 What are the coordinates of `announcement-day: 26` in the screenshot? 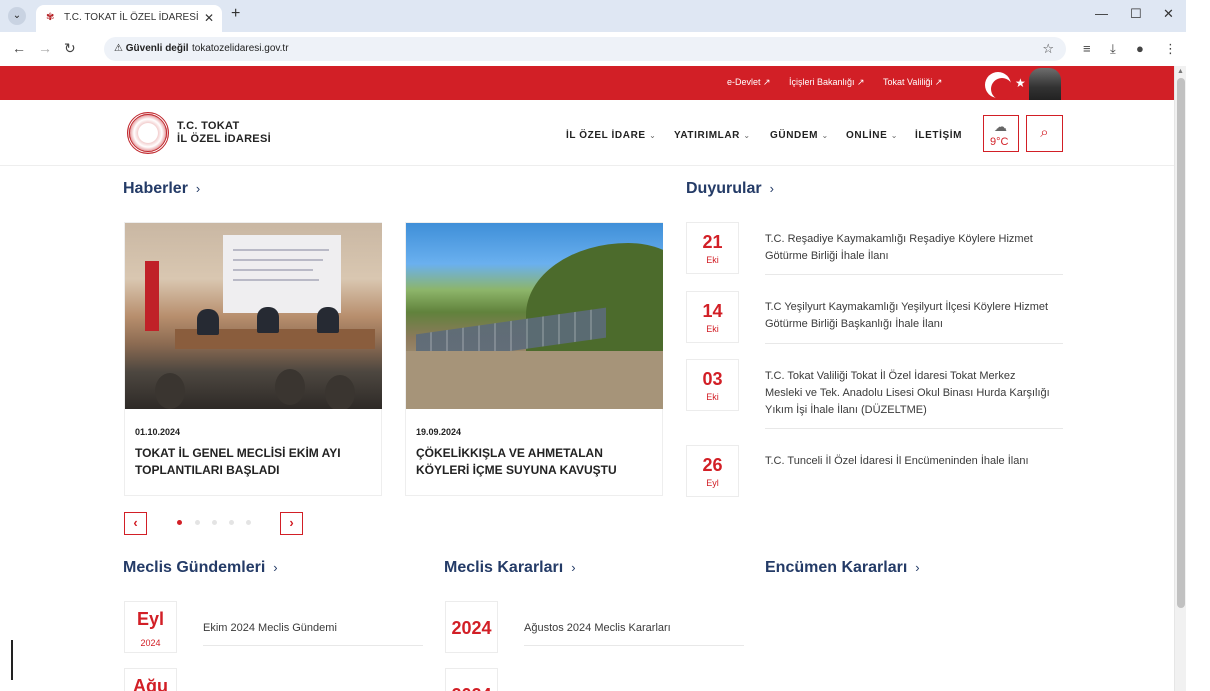 It's located at (712, 465).